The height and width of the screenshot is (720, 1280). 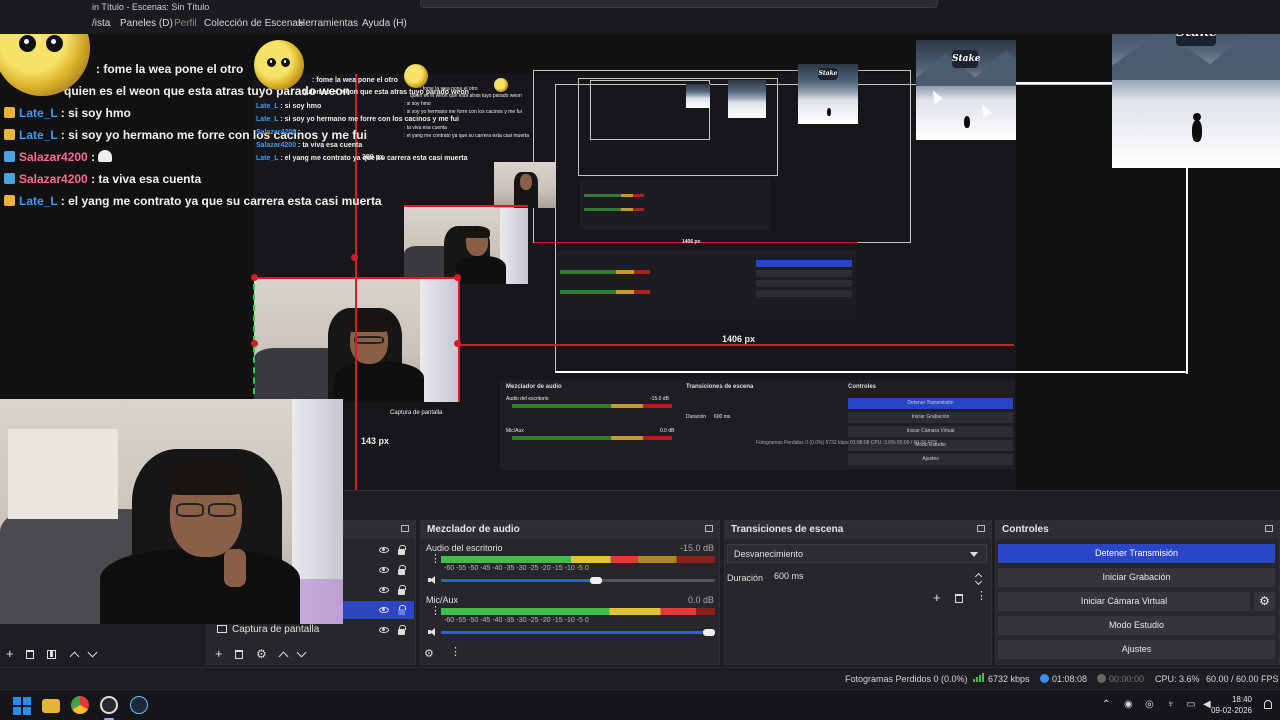 I want to click on add-scene-button: +, so click(x=10, y=654).